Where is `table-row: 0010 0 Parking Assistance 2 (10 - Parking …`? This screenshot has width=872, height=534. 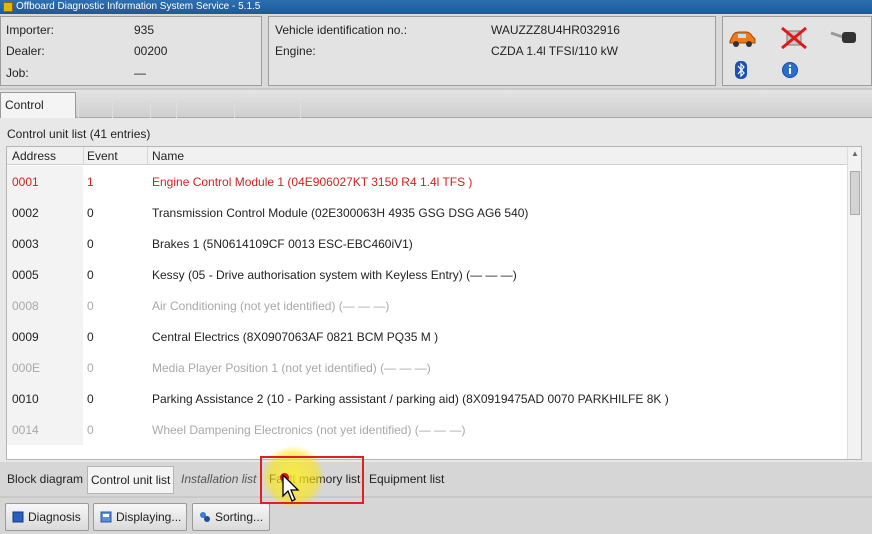 table-row: 0010 0 Parking Assistance 2 (10 - Parking … is located at coordinates (427, 398).